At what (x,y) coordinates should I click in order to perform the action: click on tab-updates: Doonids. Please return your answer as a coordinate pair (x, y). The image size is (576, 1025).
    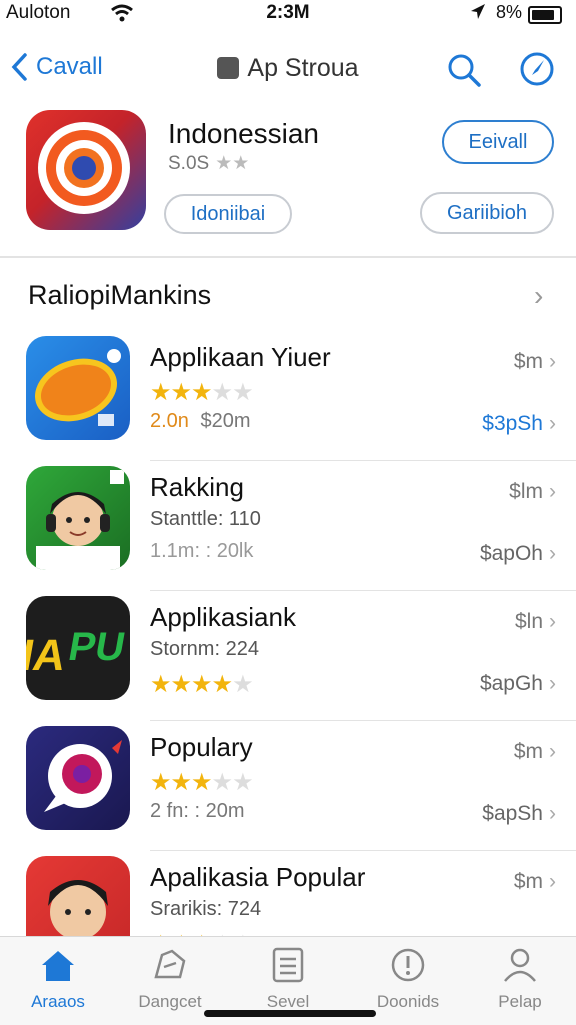
    Looking at the image, I should click on (408, 979).